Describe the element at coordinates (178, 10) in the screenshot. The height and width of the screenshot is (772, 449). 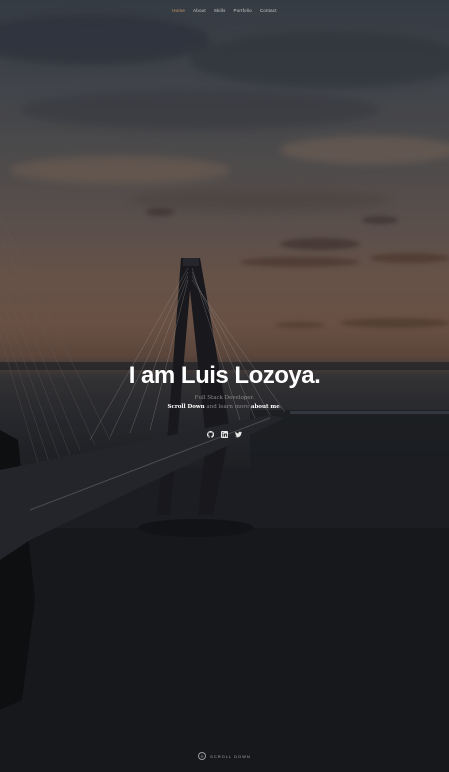
I see `nav-home: Home` at that location.